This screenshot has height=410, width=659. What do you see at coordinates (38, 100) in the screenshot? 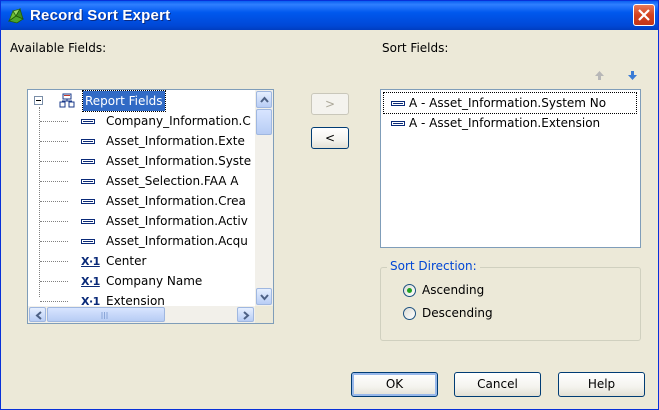
I see `collapse-icon` at bounding box center [38, 100].